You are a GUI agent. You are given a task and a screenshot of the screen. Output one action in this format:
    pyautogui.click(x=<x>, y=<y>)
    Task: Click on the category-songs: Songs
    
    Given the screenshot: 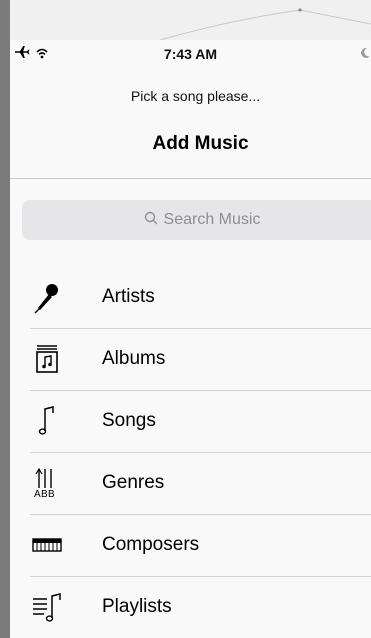 What is the action you would take?
    pyautogui.click(x=190, y=422)
    